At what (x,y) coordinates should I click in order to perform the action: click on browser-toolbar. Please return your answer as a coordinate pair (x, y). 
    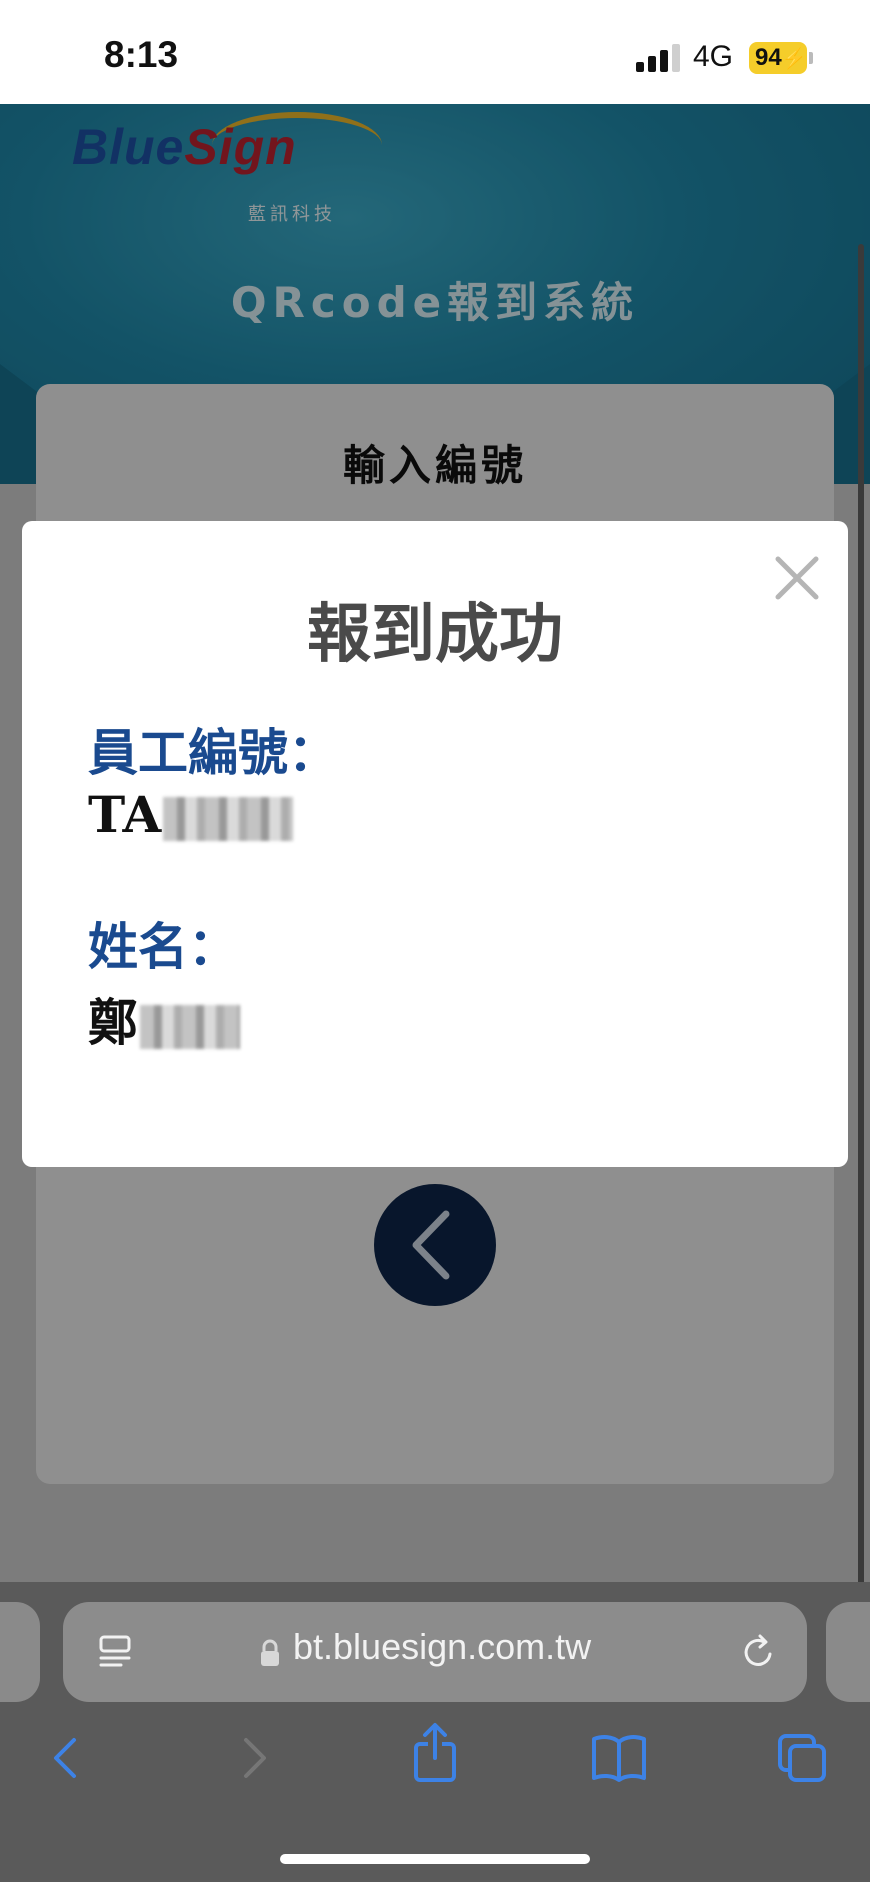
    Looking at the image, I should click on (435, 1797).